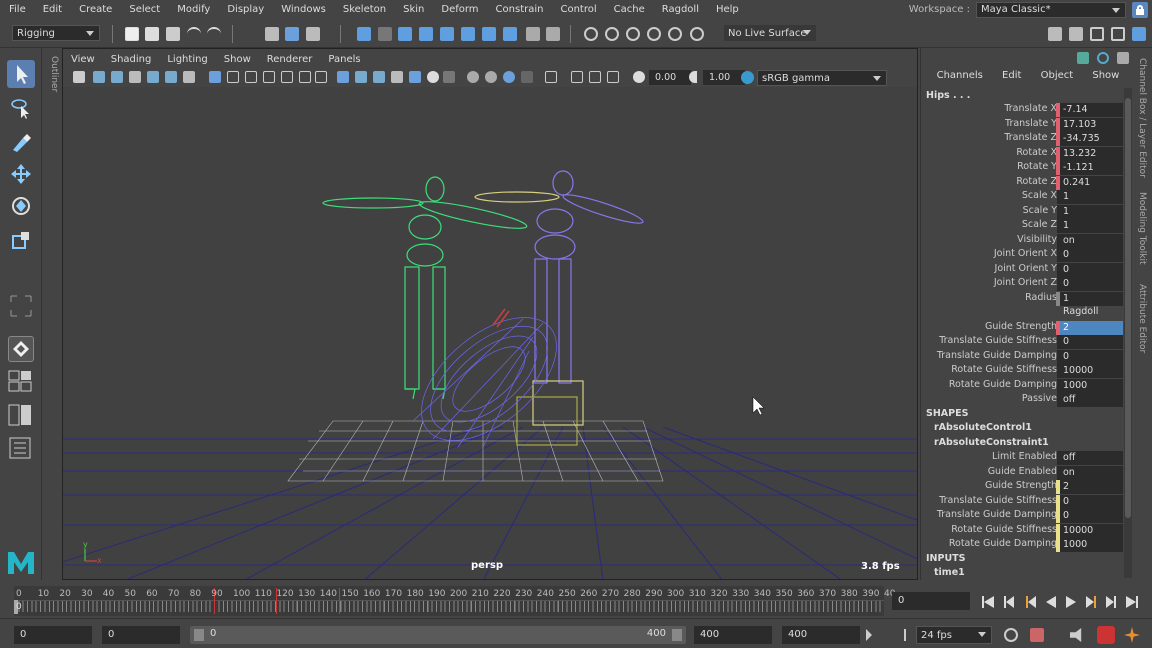 This screenshot has height=648, width=1152. What do you see at coordinates (1090, 327) in the screenshot?
I see `attribute-value: 2` at bounding box center [1090, 327].